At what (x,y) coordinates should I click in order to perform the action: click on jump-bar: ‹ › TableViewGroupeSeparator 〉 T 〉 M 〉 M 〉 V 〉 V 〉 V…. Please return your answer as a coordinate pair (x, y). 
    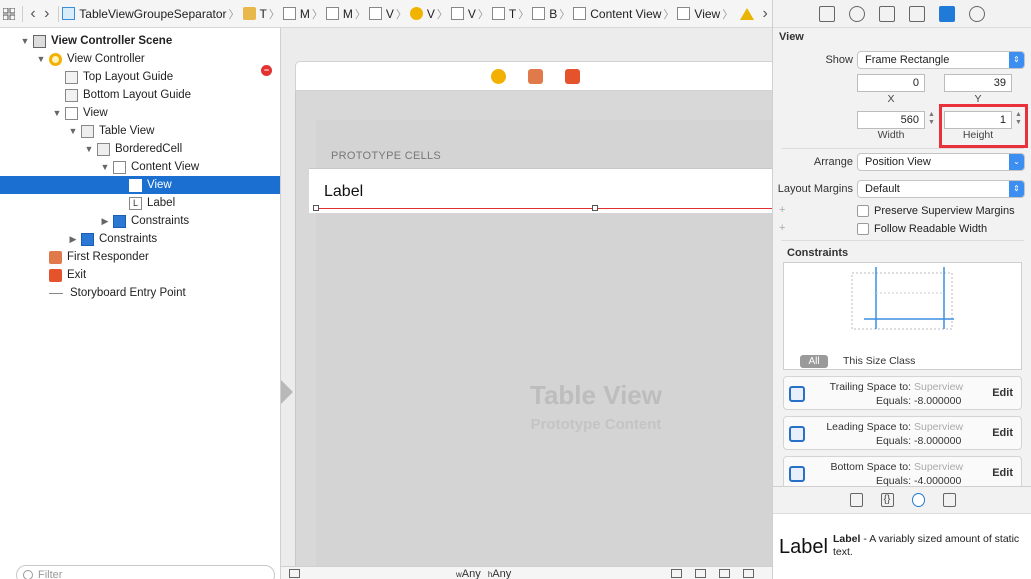
    Looking at the image, I should click on (386, 14).